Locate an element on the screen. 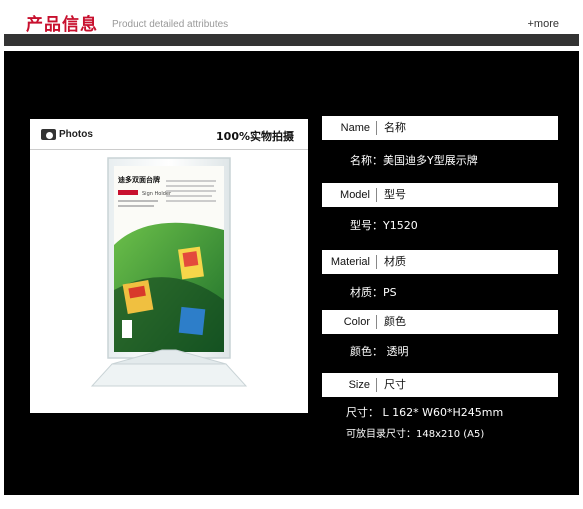 The width and height of the screenshot is (583, 509). section-title: 产品信息 is located at coordinates (62, 25).